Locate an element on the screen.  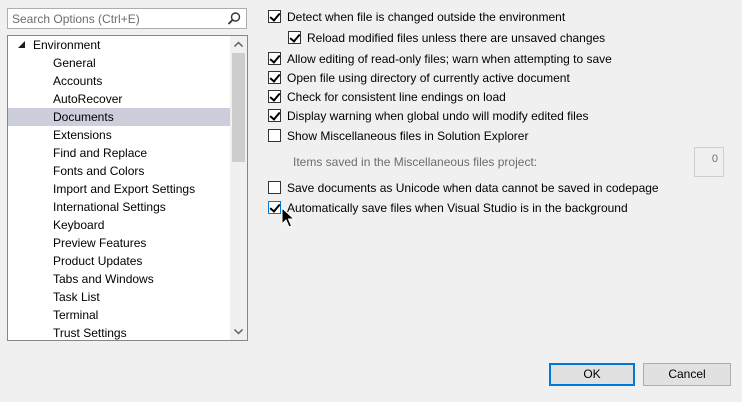
tree-item-terminal: Terminal is located at coordinates (119, 315).